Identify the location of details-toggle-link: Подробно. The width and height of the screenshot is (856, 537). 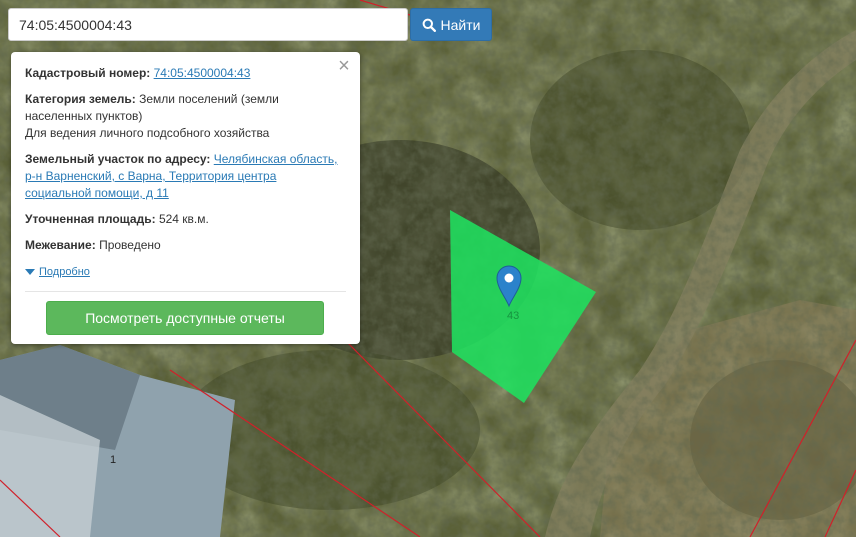
(57, 272).